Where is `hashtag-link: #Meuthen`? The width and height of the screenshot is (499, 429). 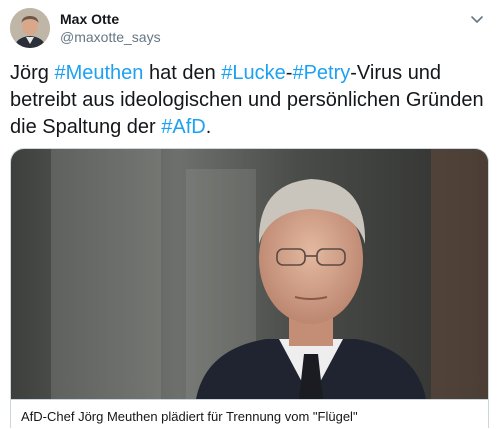 hashtag-link: #Meuthen is located at coordinates (98, 73).